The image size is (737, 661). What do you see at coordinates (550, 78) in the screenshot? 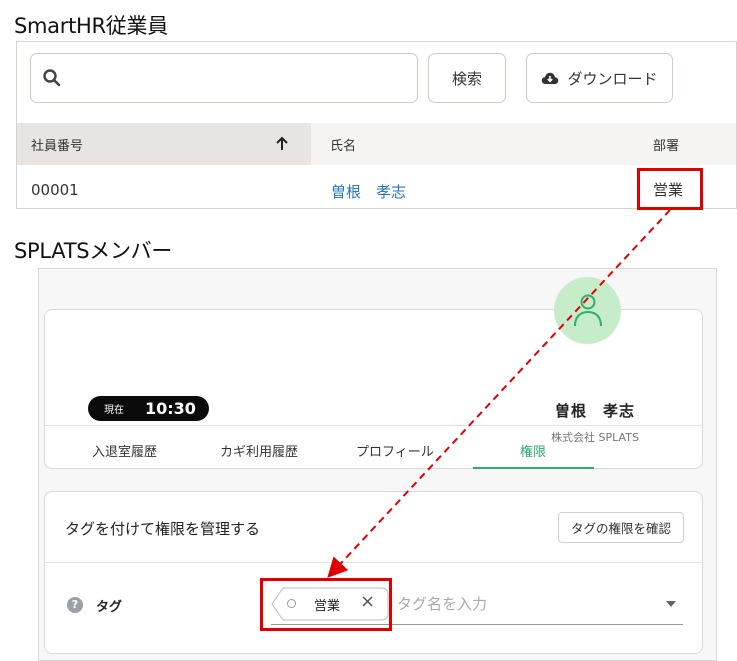
I see `cloud-download-icon` at bounding box center [550, 78].